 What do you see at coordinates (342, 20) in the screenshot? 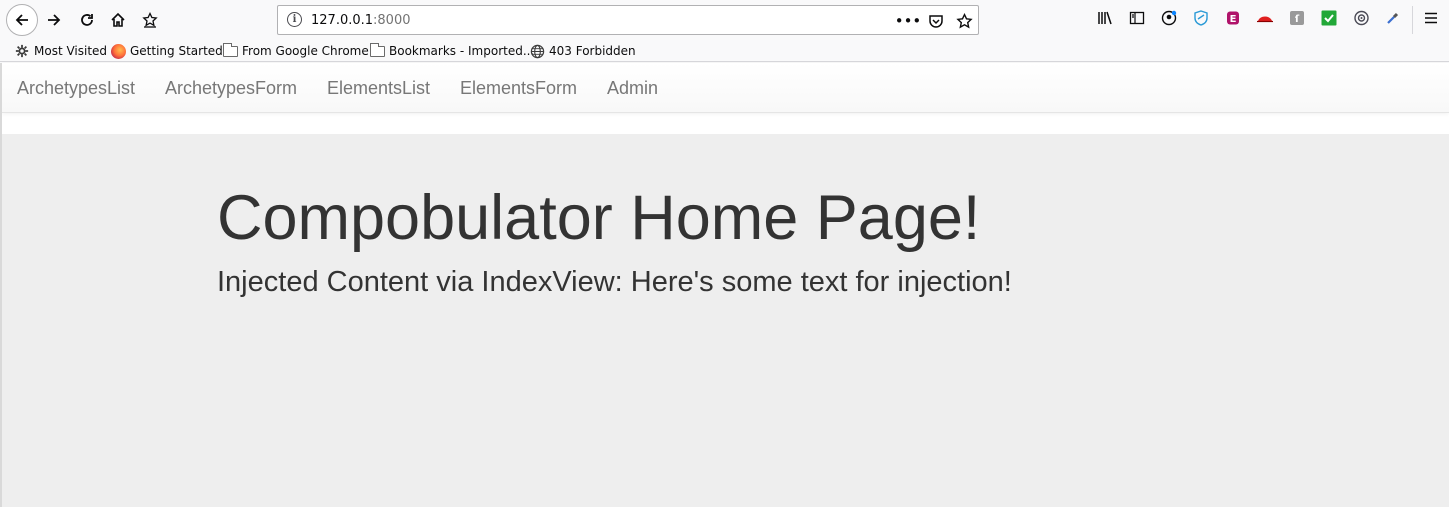
I see `url-host: 127.0.0.1` at bounding box center [342, 20].